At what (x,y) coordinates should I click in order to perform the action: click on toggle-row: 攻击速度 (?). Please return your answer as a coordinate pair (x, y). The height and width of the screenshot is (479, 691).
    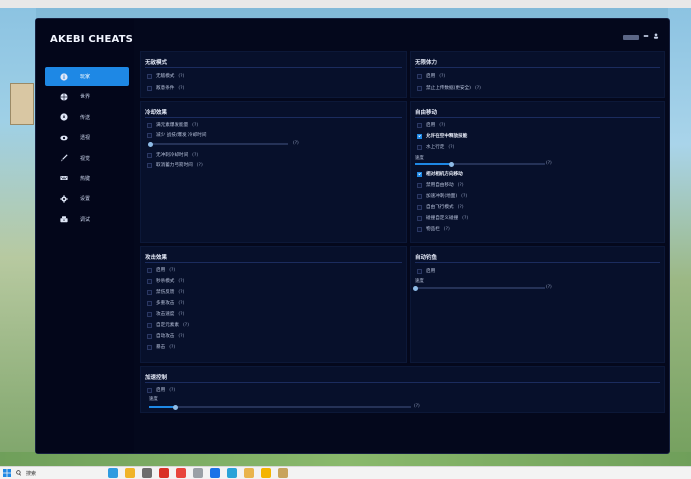
    Looking at the image, I should click on (165, 314).